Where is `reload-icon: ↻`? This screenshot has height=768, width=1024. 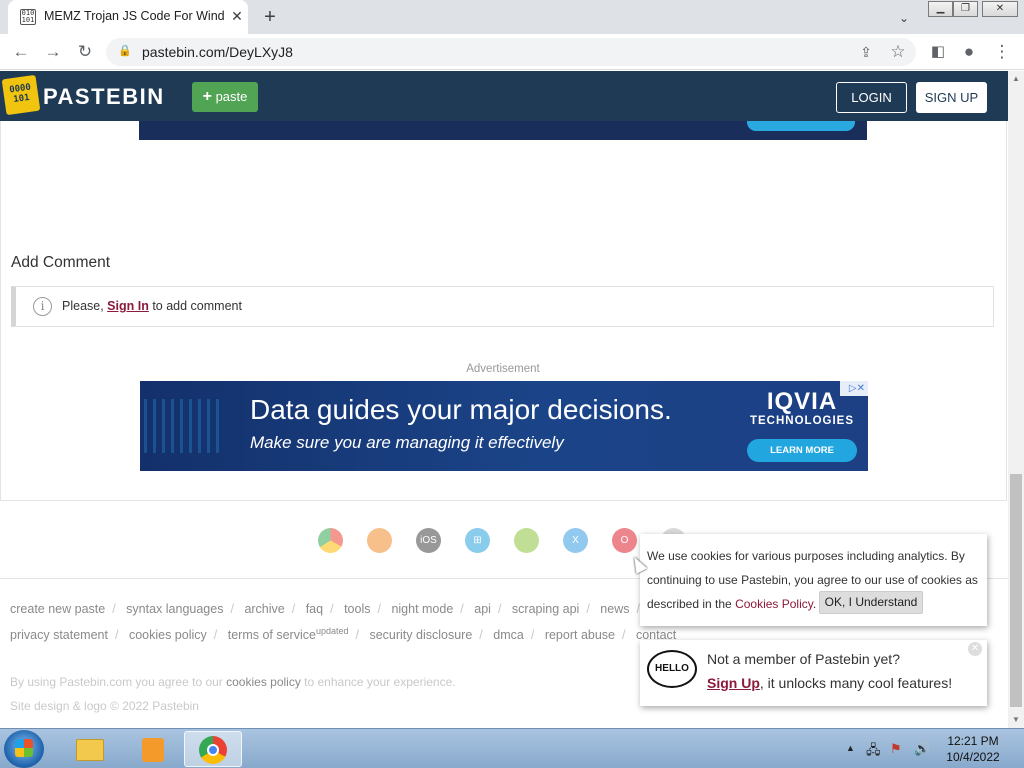
reload-icon: ↻ is located at coordinates (85, 52).